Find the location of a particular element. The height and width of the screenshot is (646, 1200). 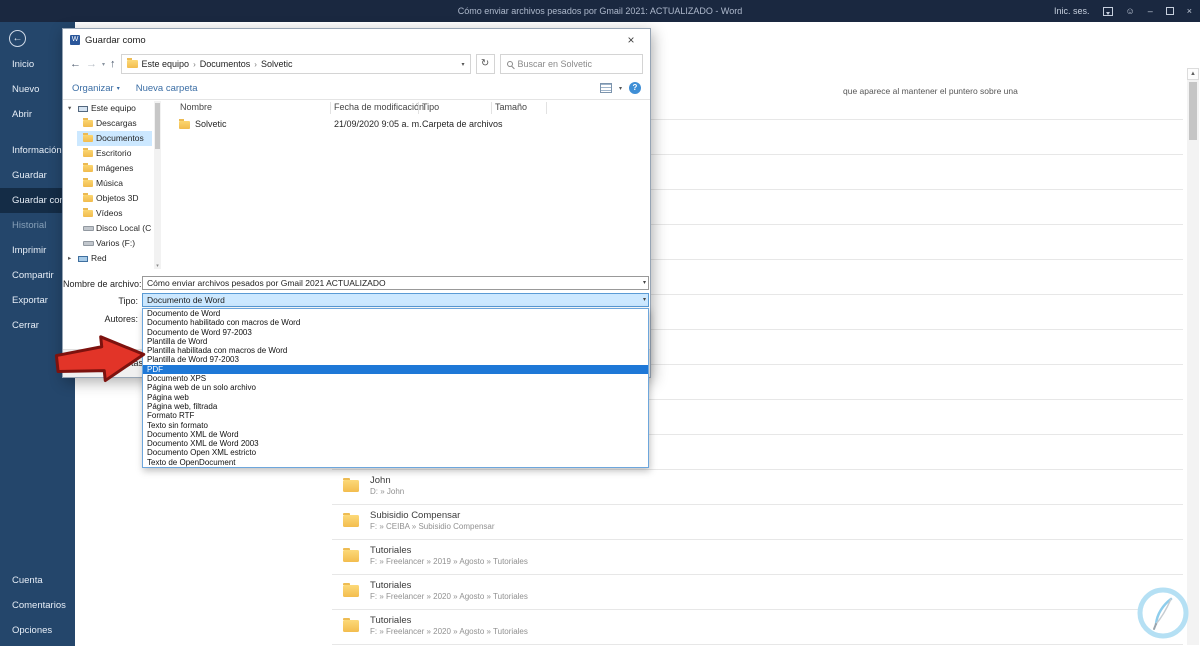

help-icon: ? is located at coordinates (635, 88).